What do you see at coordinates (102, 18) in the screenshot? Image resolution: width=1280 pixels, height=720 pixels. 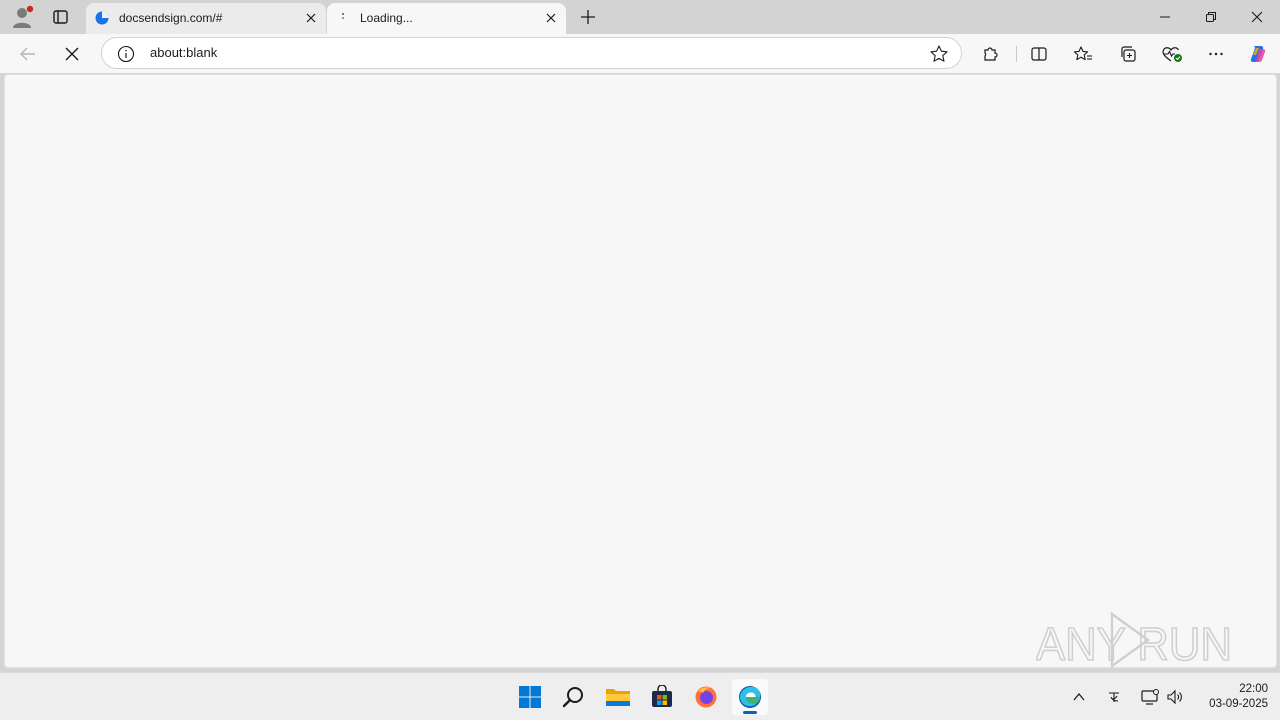 I see `globe-favicon-icon` at bounding box center [102, 18].